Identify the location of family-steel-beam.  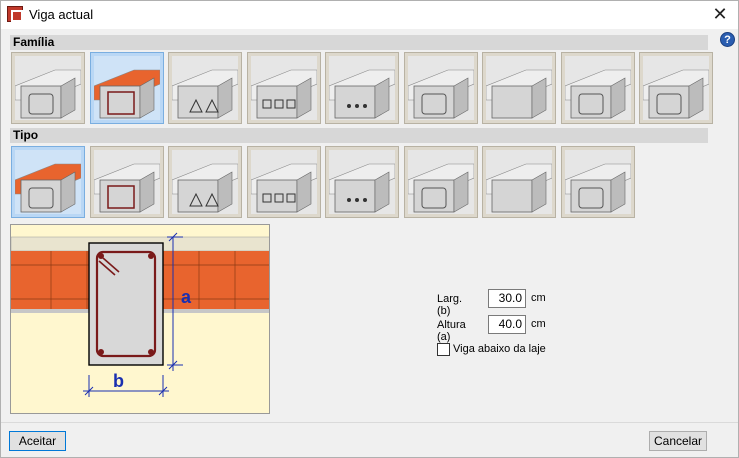
(597, 88).